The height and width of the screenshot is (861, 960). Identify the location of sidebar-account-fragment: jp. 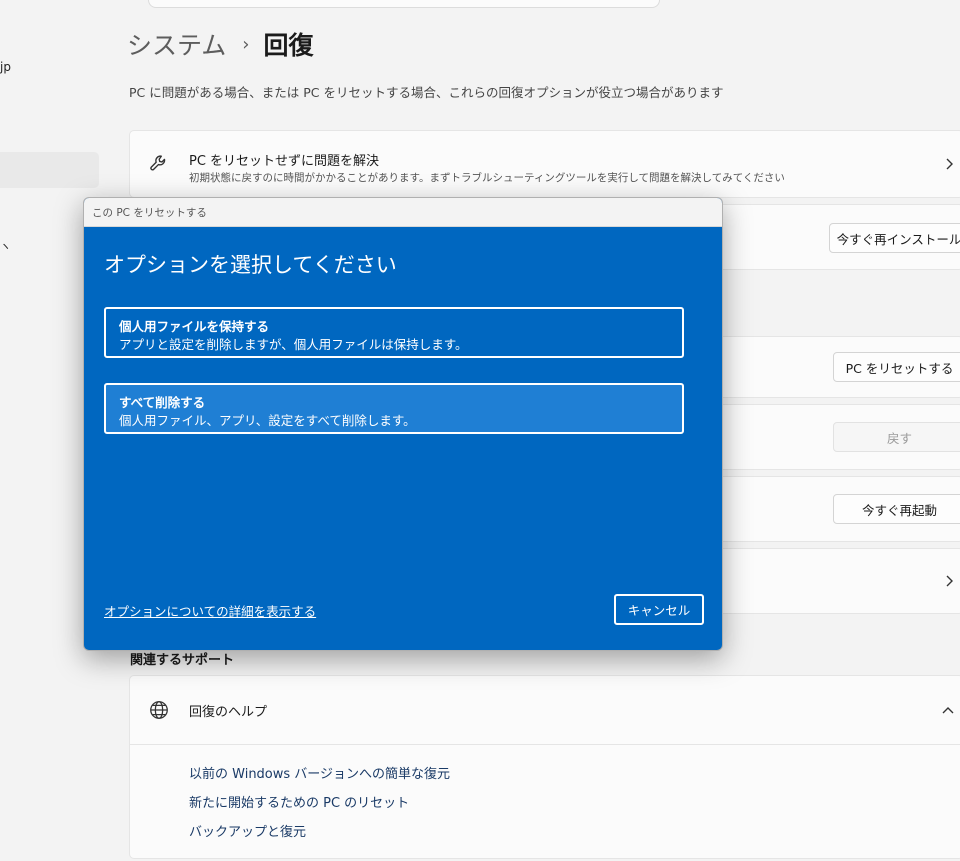
(5, 67).